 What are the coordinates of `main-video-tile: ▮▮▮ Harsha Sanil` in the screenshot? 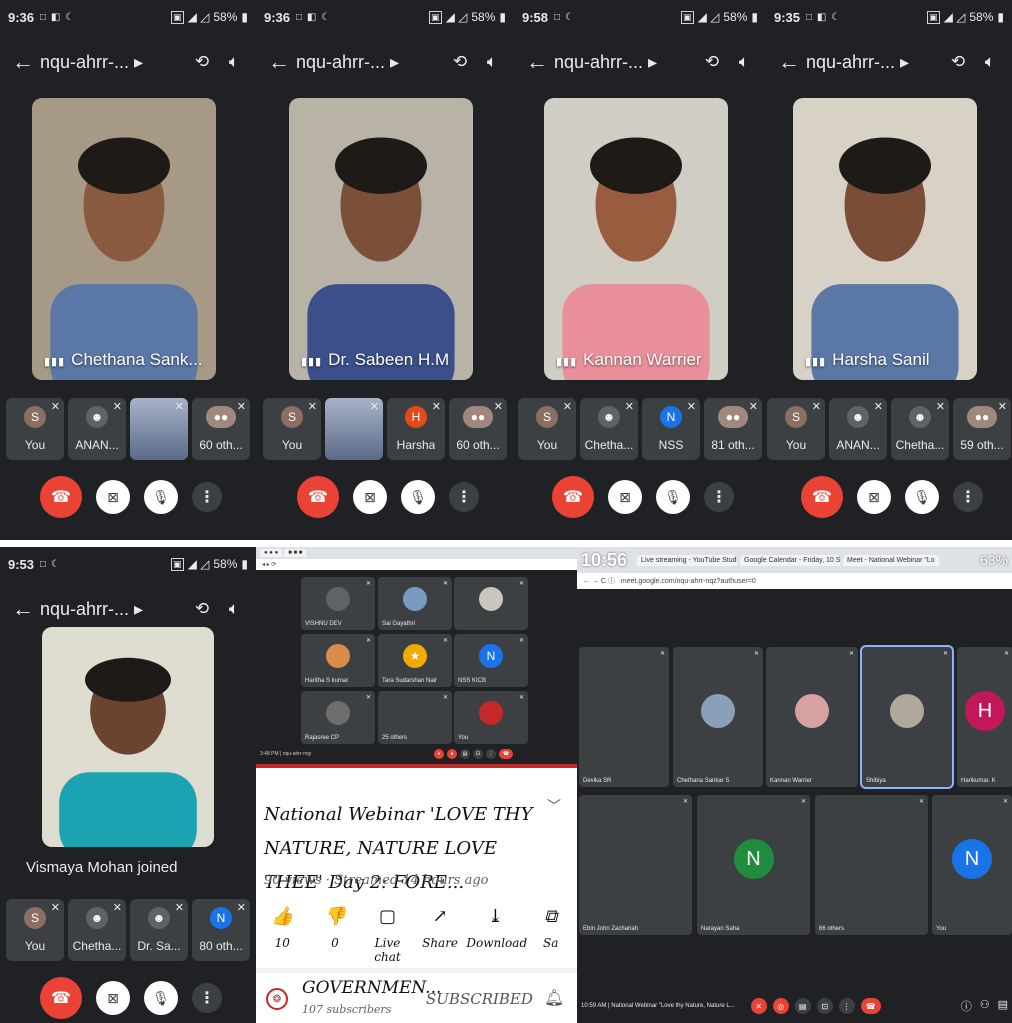 It's located at (885, 239).